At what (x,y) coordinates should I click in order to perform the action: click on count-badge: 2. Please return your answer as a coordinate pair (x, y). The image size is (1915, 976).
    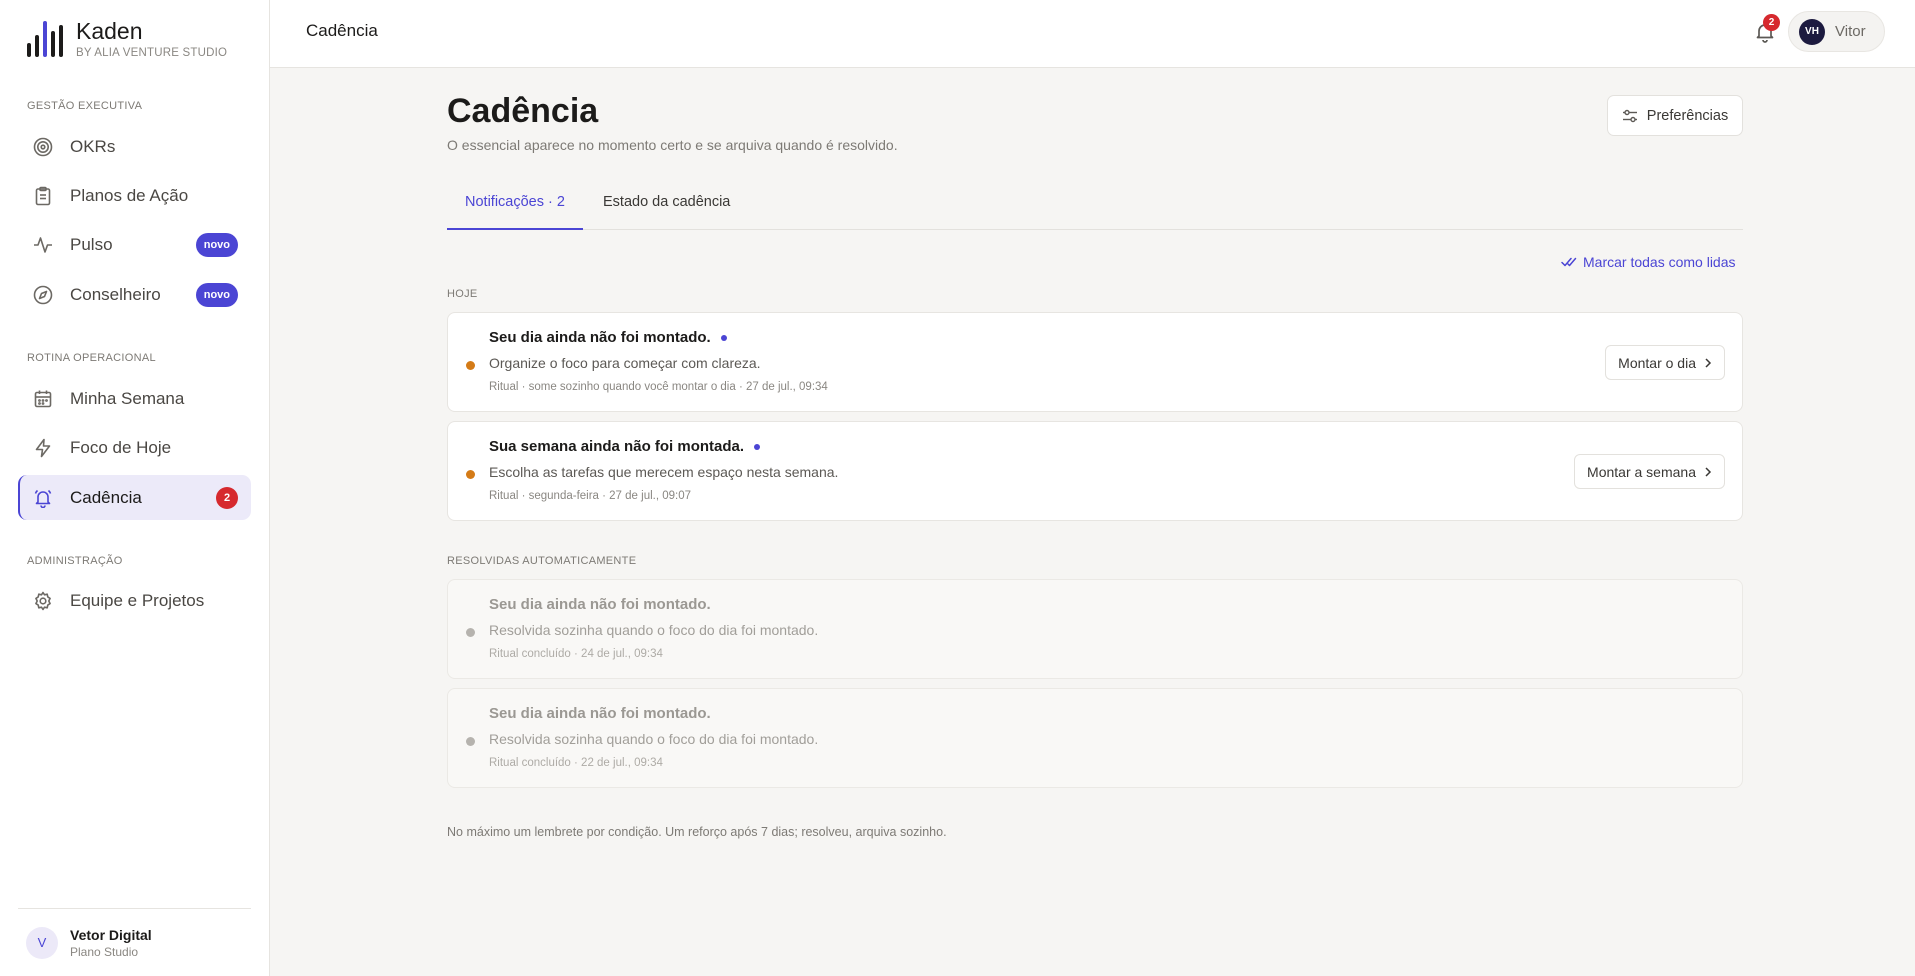
    Looking at the image, I should click on (227, 498).